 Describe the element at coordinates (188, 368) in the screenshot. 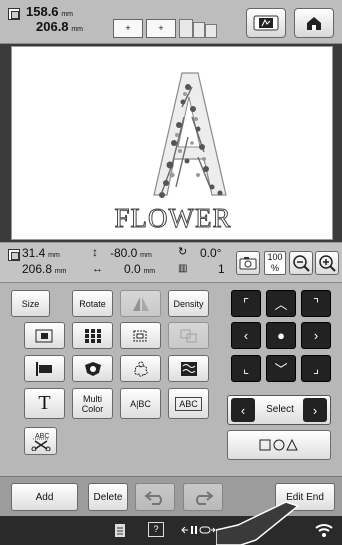

I see `stippling-button` at that location.